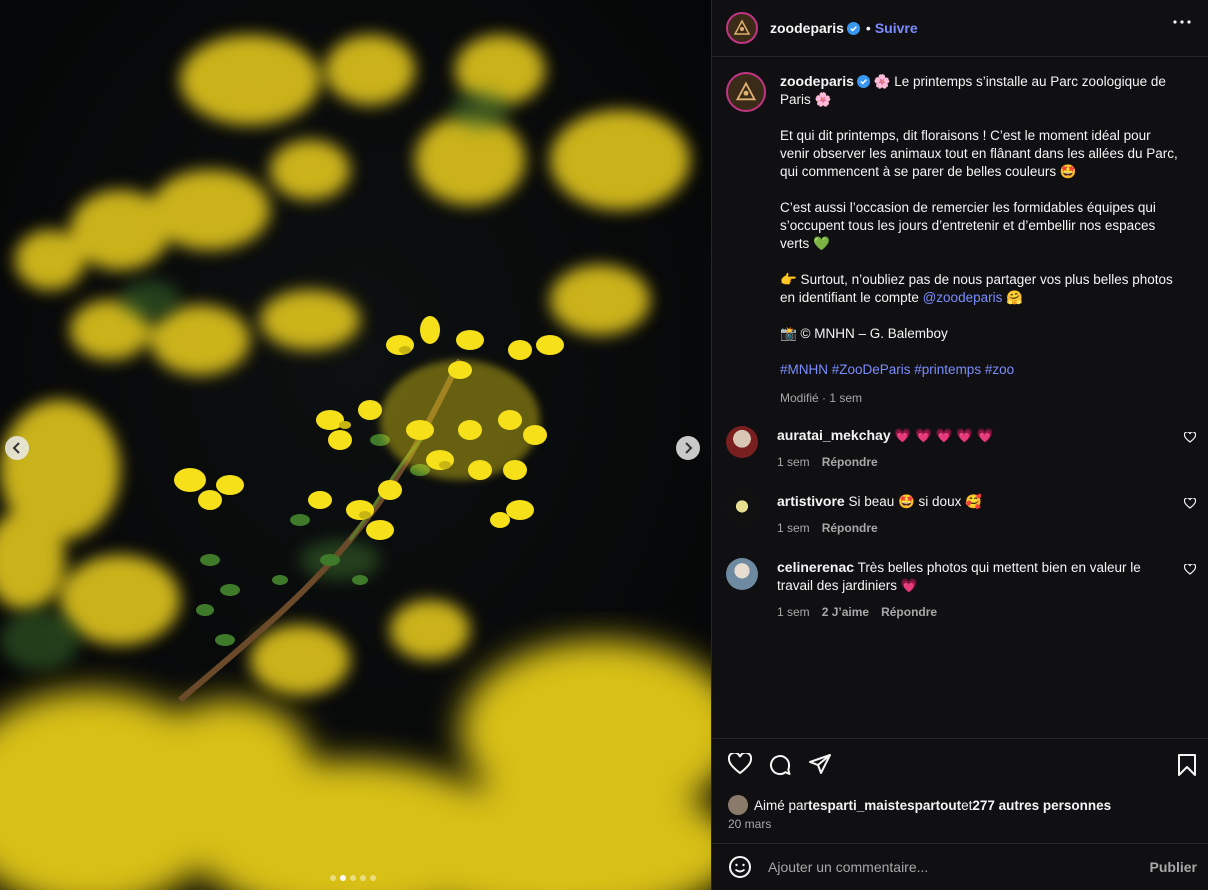 Image resolution: width=1208 pixels, height=890 pixels. Describe the element at coordinates (1041, 805) in the screenshot. I see `likes-others: 277 autres personnes` at that location.